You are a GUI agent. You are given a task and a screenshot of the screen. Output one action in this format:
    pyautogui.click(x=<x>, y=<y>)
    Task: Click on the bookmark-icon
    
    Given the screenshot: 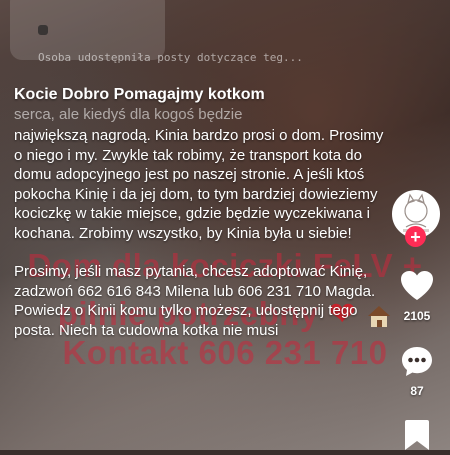 What is the action you would take?
    pyautogui.click(x=417, y=435)
    